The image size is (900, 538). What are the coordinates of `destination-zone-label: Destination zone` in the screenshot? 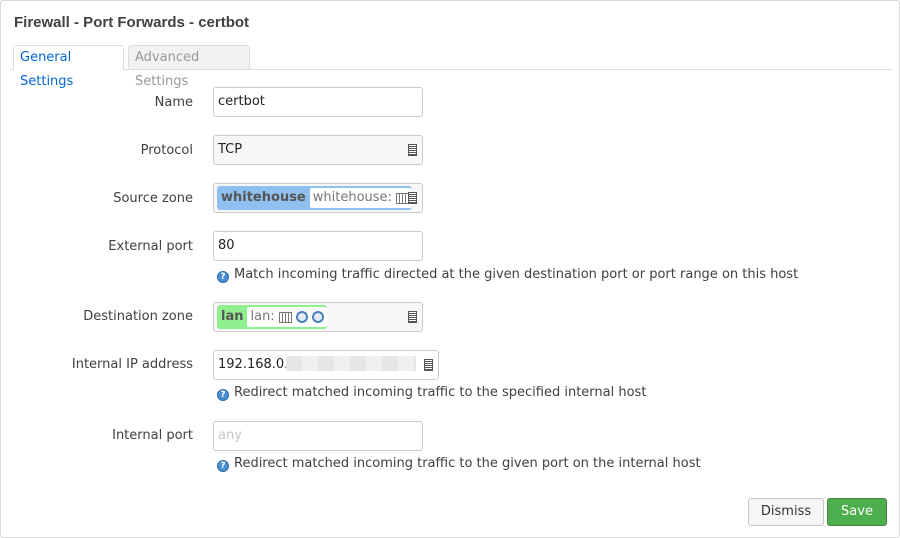 It's located at (138, 316).